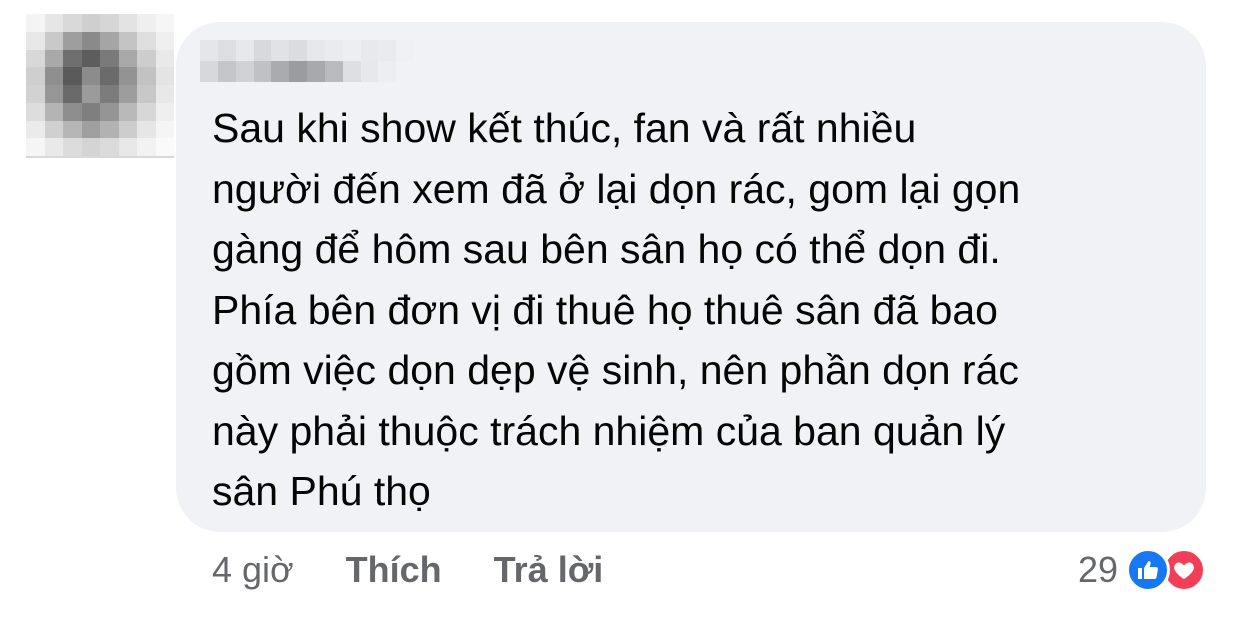 The width and height of the screenshot is (1242, 621). What do you see at coordinates (1097, 569) in the screenshot?
I see `reaction-count: 29` at bounding box center [1097, 569].